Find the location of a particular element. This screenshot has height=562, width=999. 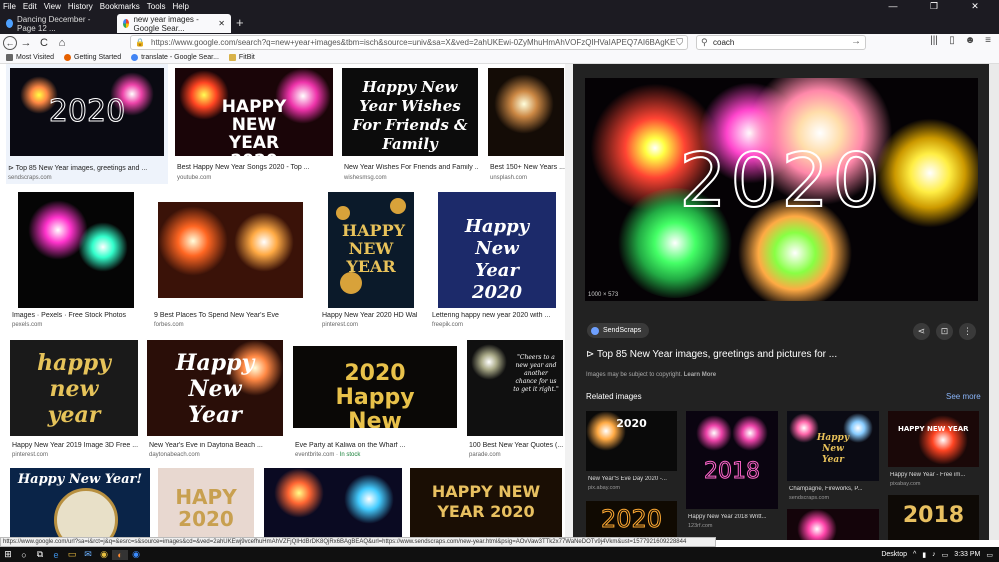

firefox-taskbar-icon: ◐ is located at coordinates (120, 554).